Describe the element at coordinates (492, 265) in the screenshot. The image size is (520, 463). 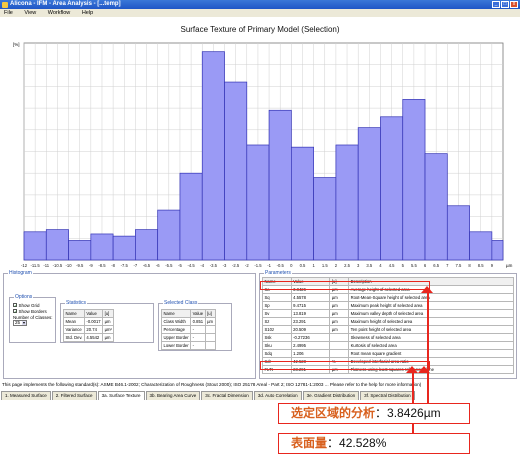
I see `x-tick-label: 9` at that location.